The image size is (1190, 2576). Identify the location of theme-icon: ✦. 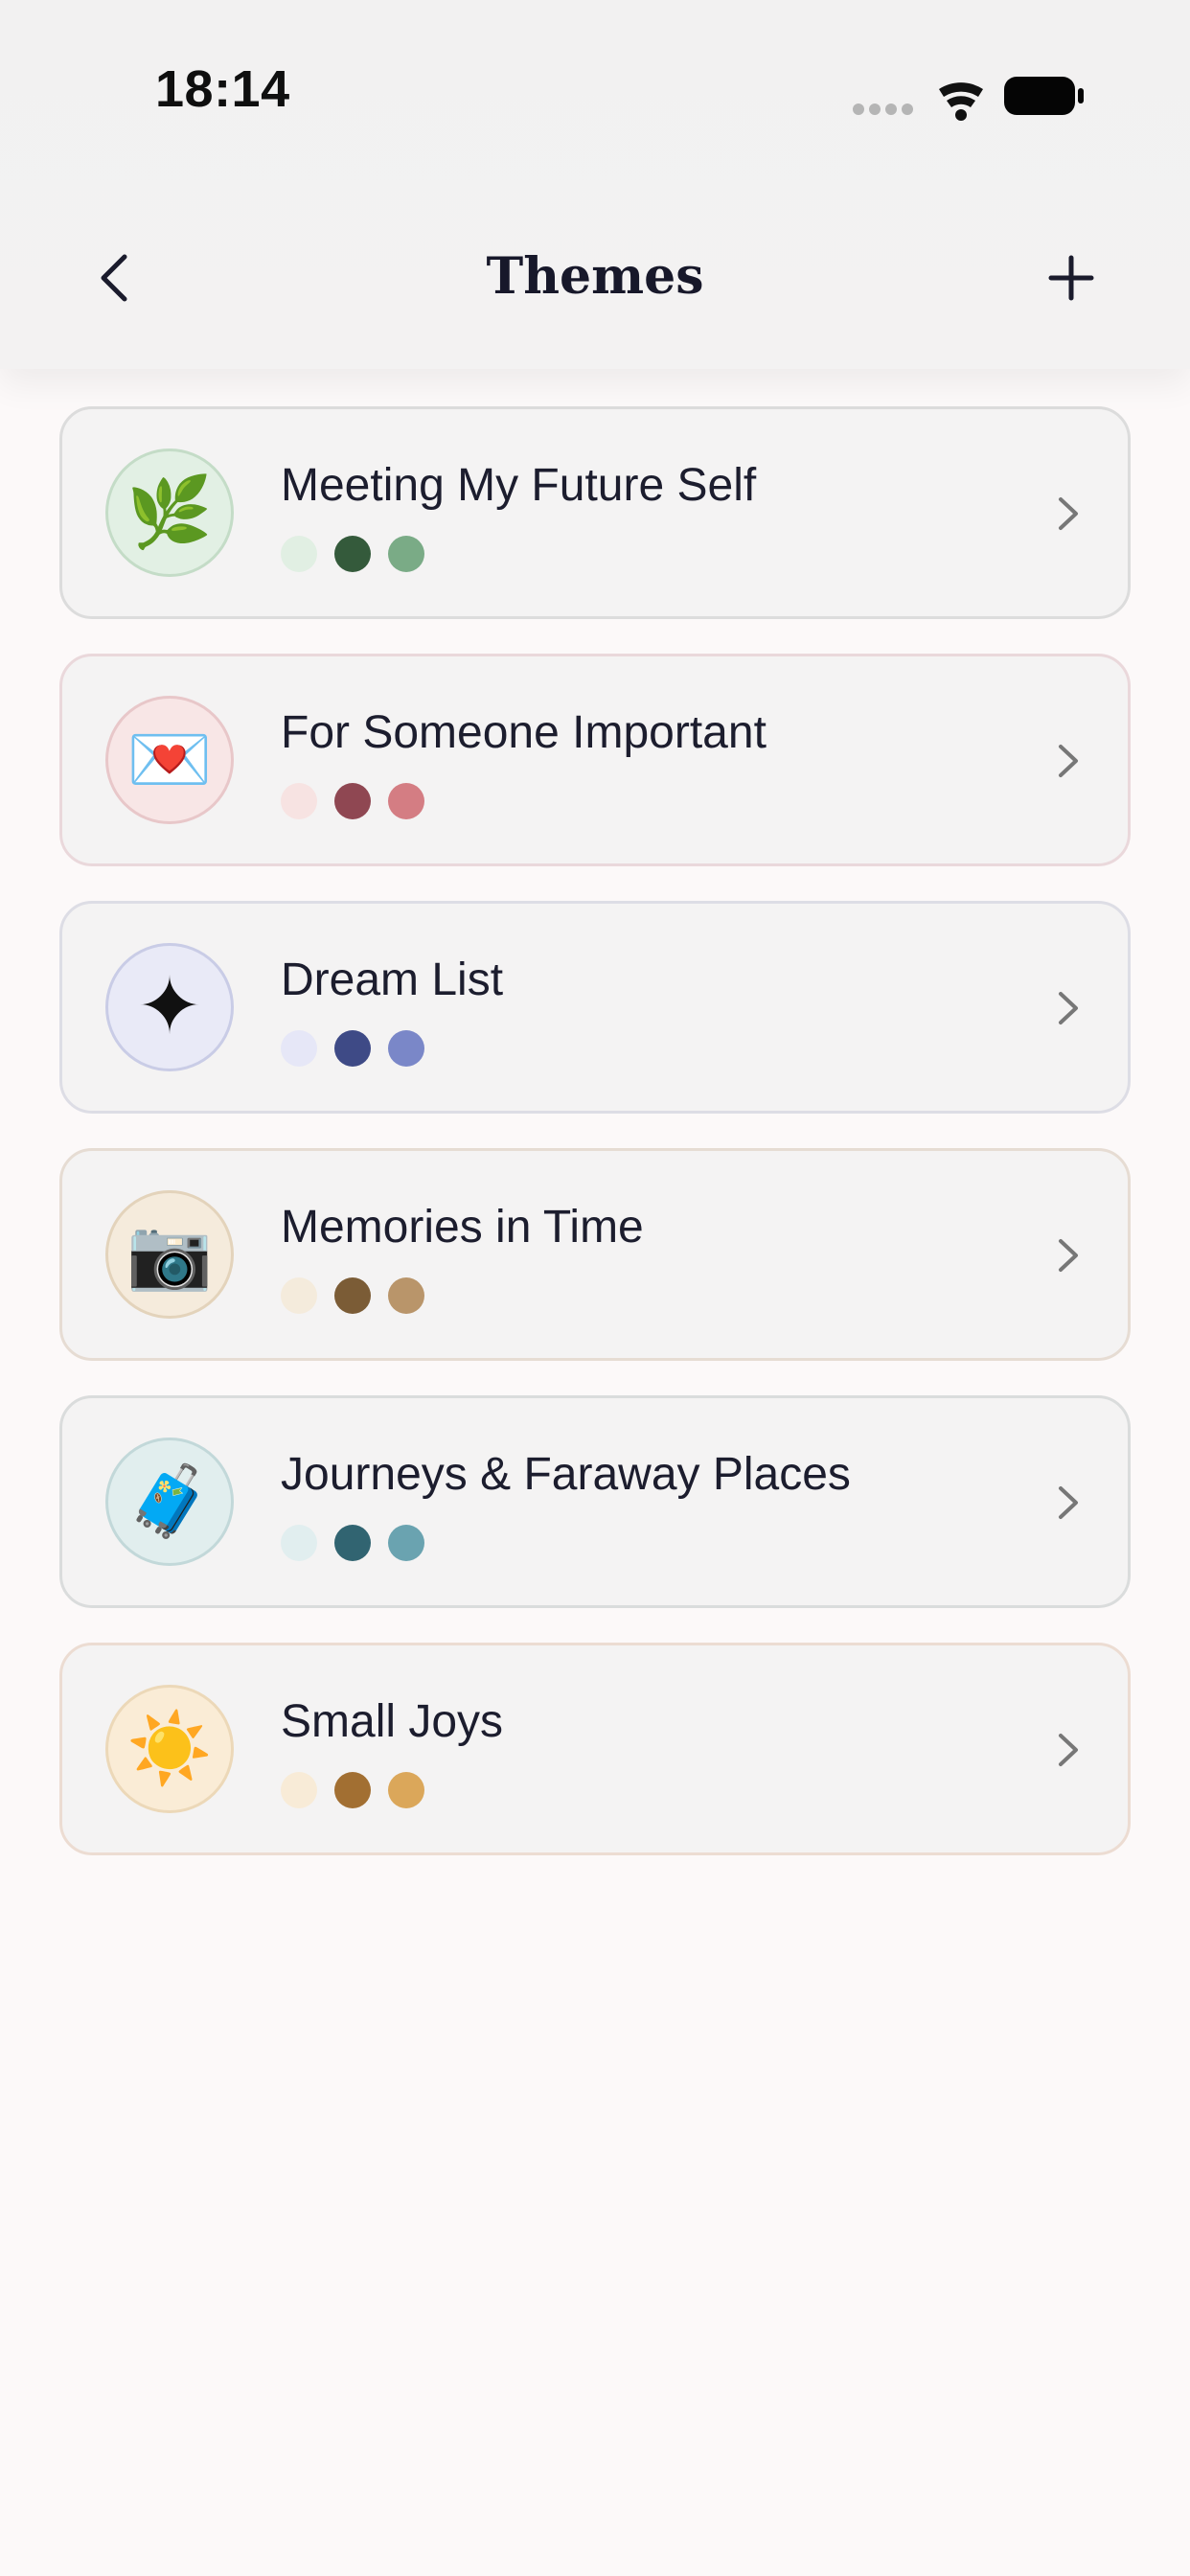
(170, 1007).